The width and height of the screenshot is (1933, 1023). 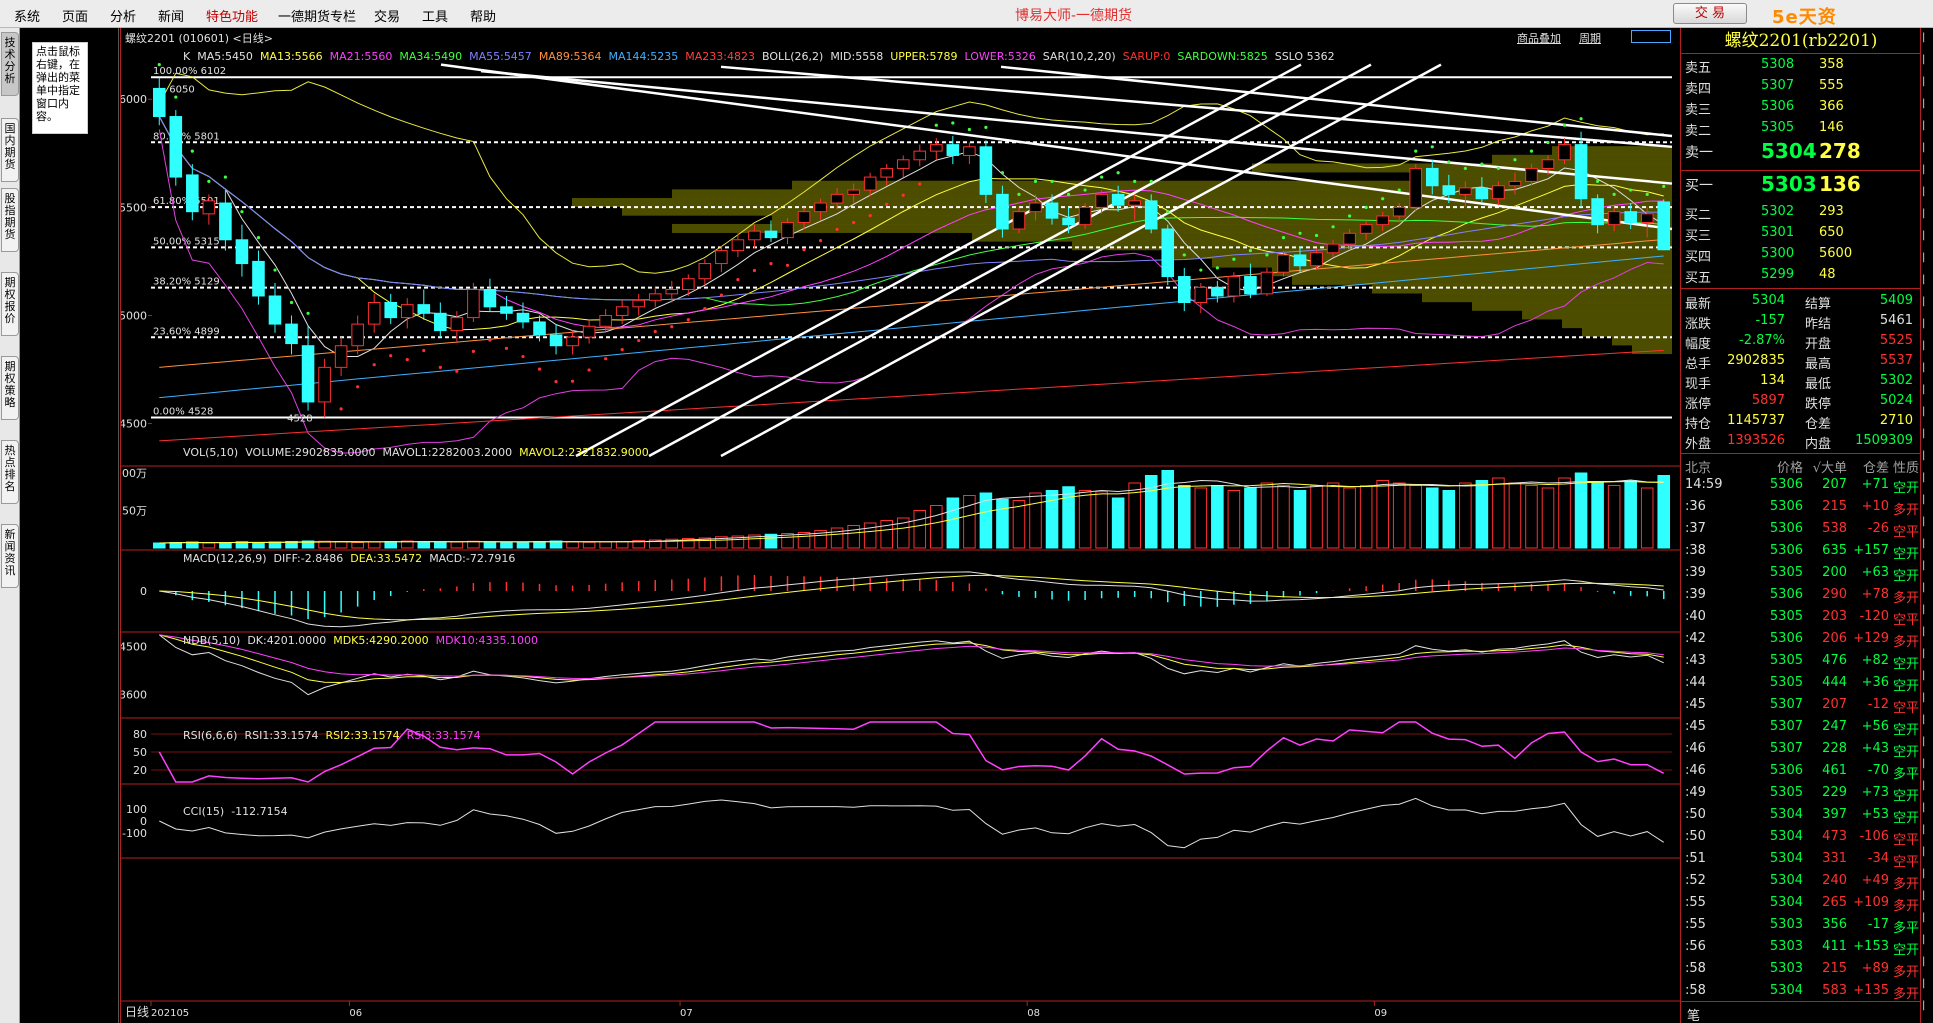 What do you see at coordinates (171, 15) in the screenshot?
I see `menu-news: 新闻` at bounding box center [171, 15].